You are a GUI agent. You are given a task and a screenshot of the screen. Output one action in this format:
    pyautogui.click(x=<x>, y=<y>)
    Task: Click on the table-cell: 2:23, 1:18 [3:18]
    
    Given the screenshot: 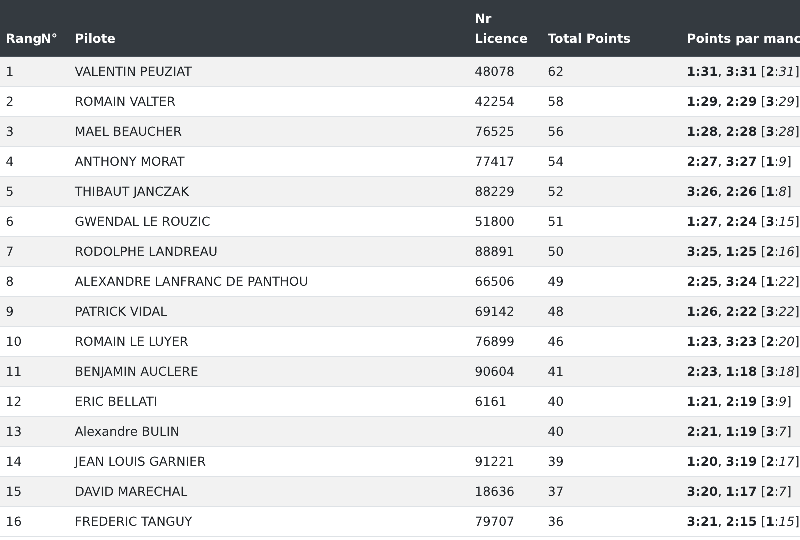 What is the action you would take?
    pyautogui.click(x=743, y=371)
    